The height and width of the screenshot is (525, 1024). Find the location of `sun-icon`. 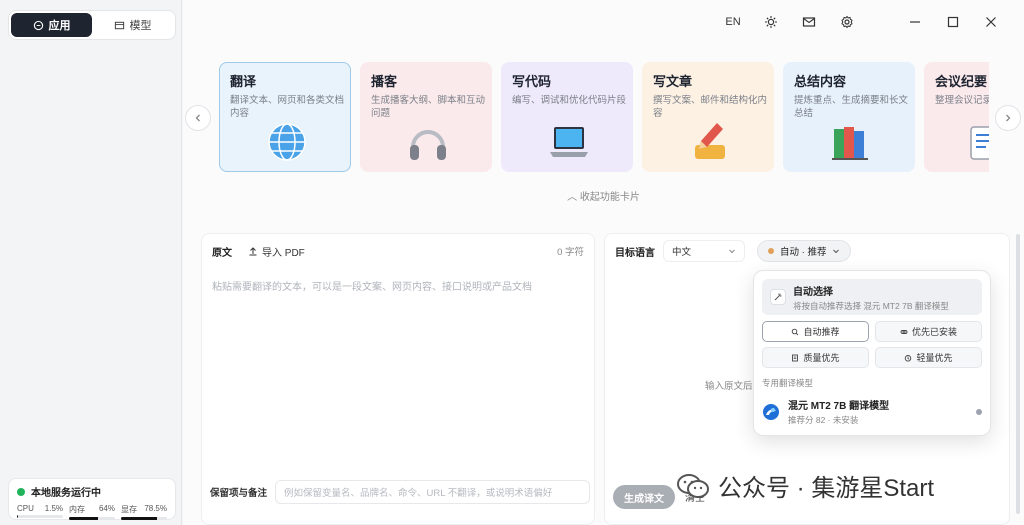

sun-icon is located at coordinates (771, 22).